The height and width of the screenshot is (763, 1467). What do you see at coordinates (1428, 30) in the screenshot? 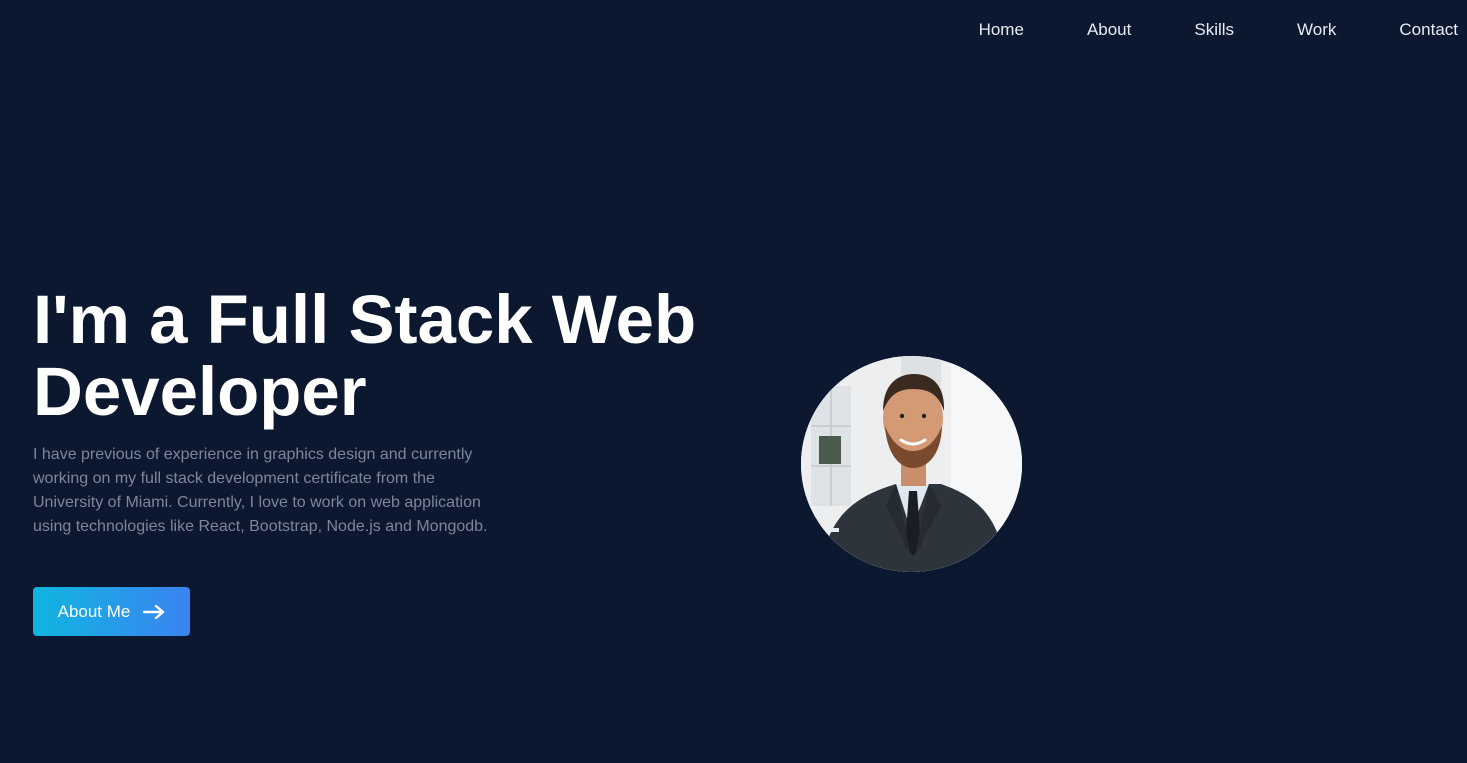
I see `nav-item-contact: Contact` at bounding box center [1428, 30].